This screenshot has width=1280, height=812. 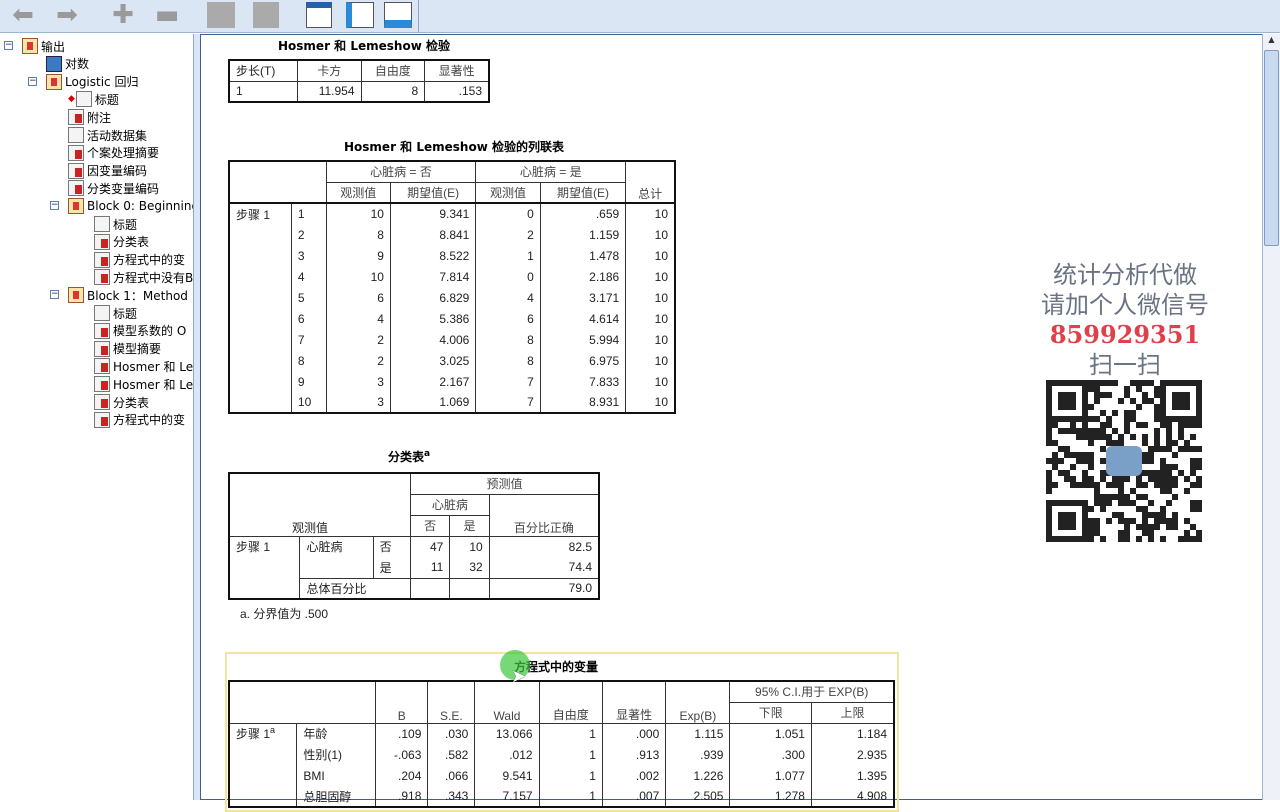 What do you see at coordinates (130, 295) in the screenshot?
I see `tree-item: Block 1：Method =` at bounding box center [130, 295].